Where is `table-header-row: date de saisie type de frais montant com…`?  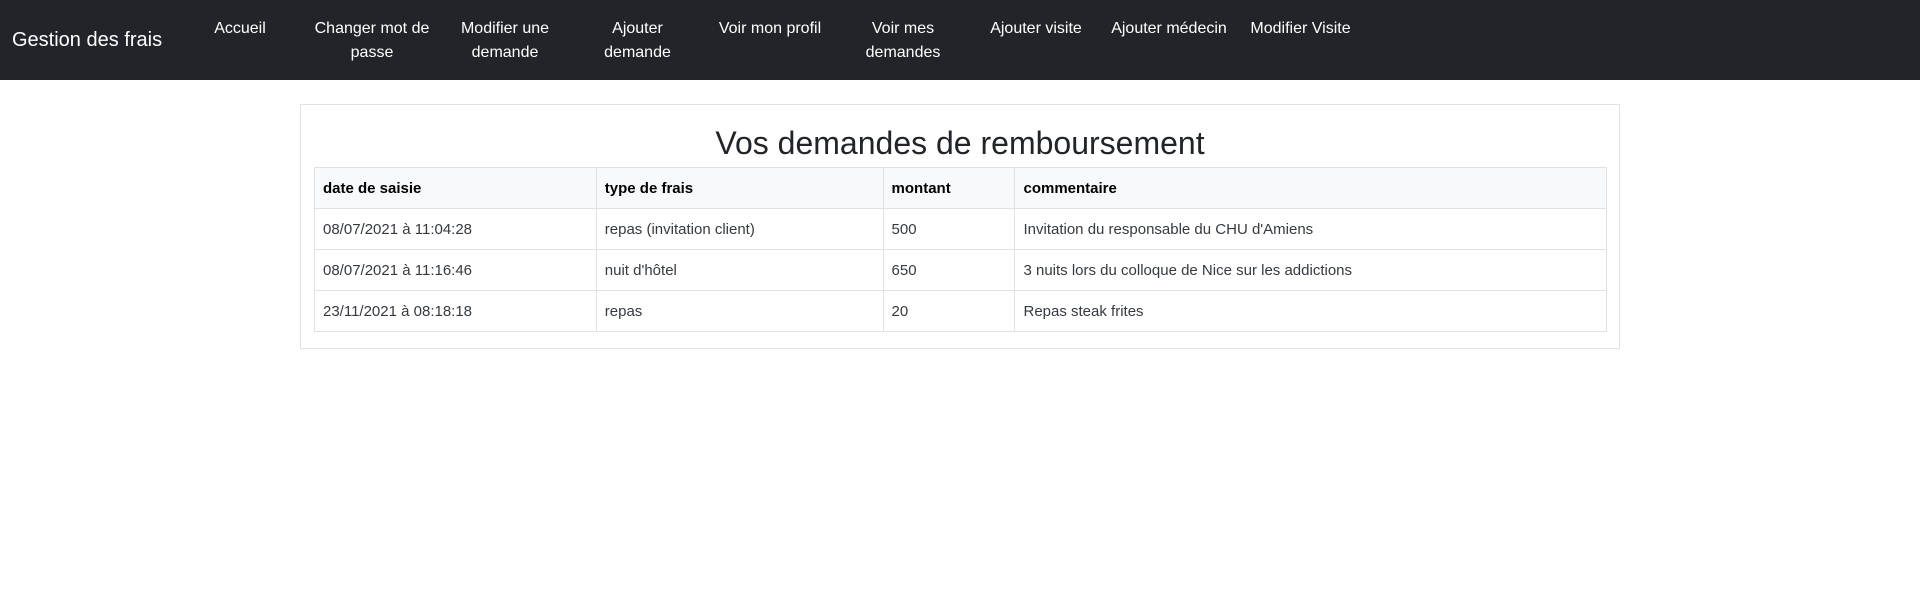 table-header-row: date de saisie type de frais montant com… is located at coordinates (960, 188).